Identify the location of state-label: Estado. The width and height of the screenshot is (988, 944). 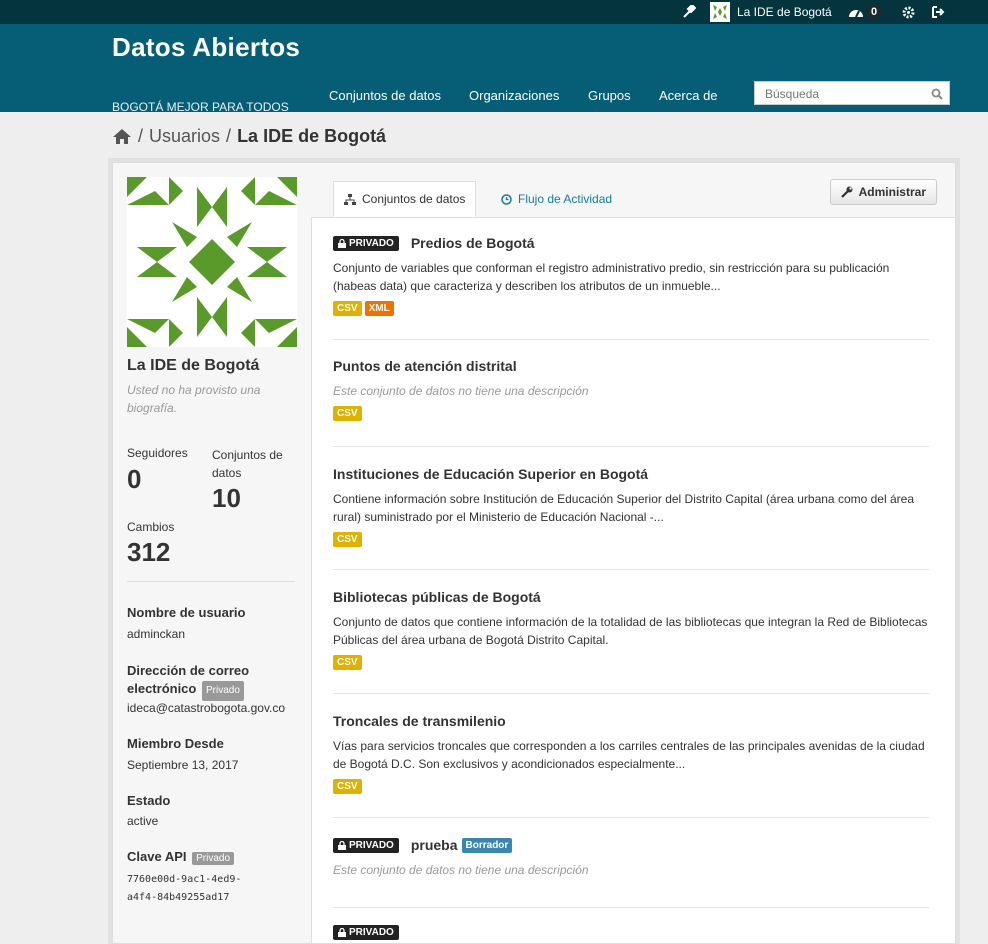
(149, 800).